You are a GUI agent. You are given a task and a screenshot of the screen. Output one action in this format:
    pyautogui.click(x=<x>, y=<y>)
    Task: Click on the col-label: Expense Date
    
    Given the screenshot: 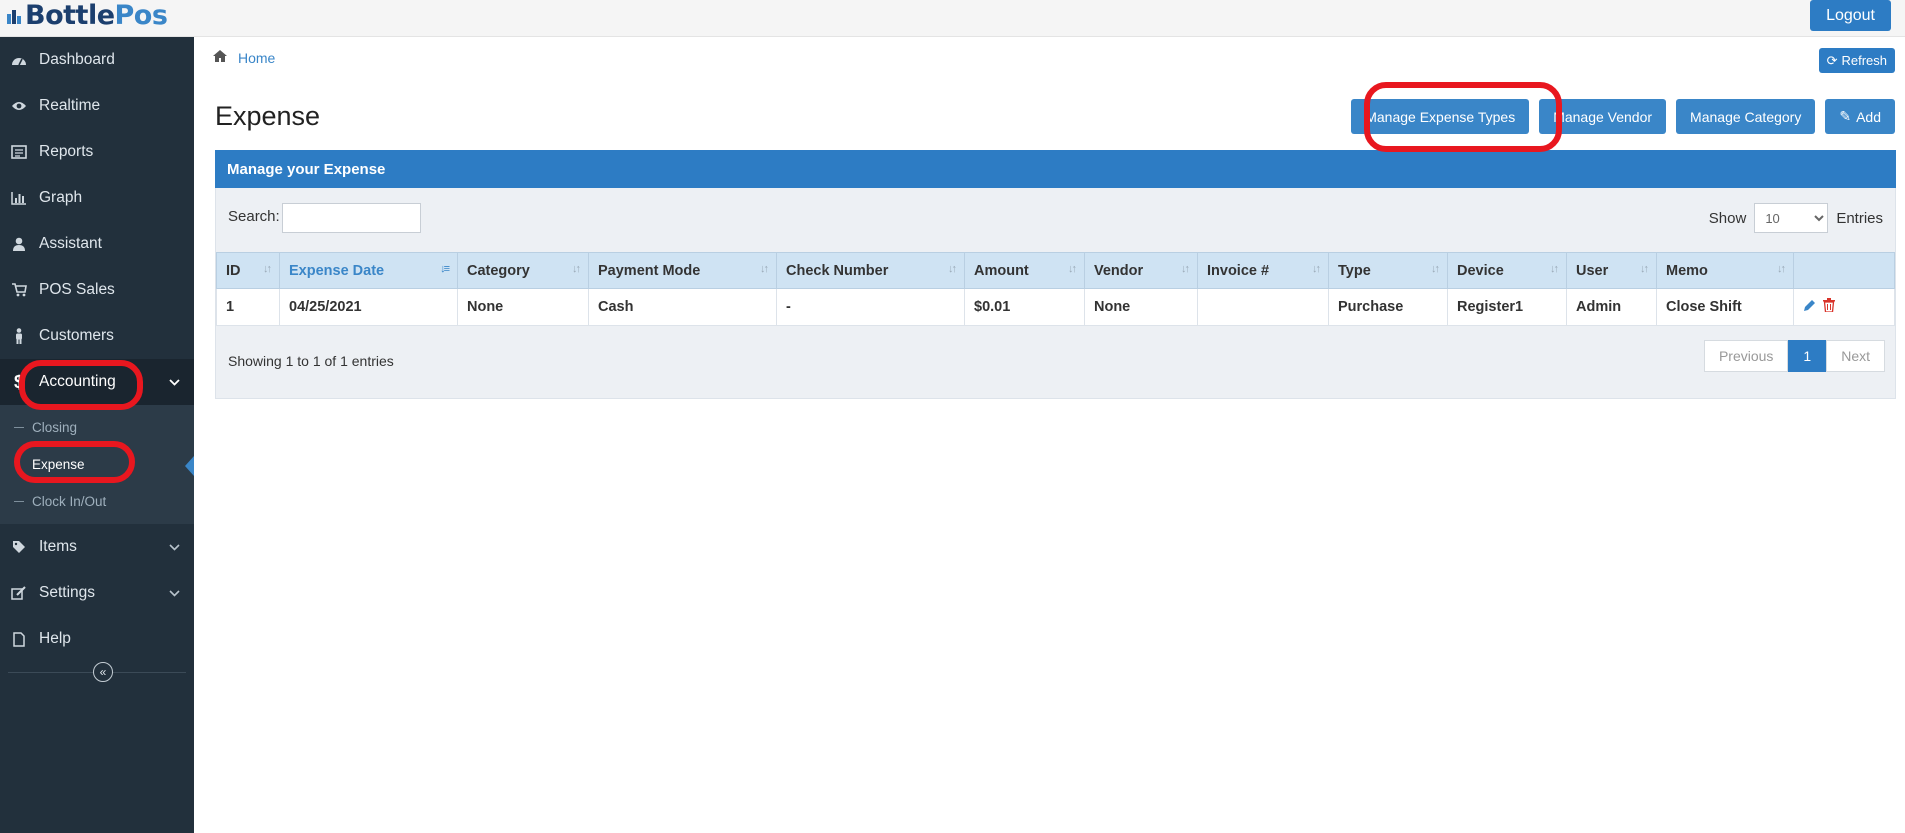 What is the action you would take?
    pyautogui.click(x=337, y=270)
    